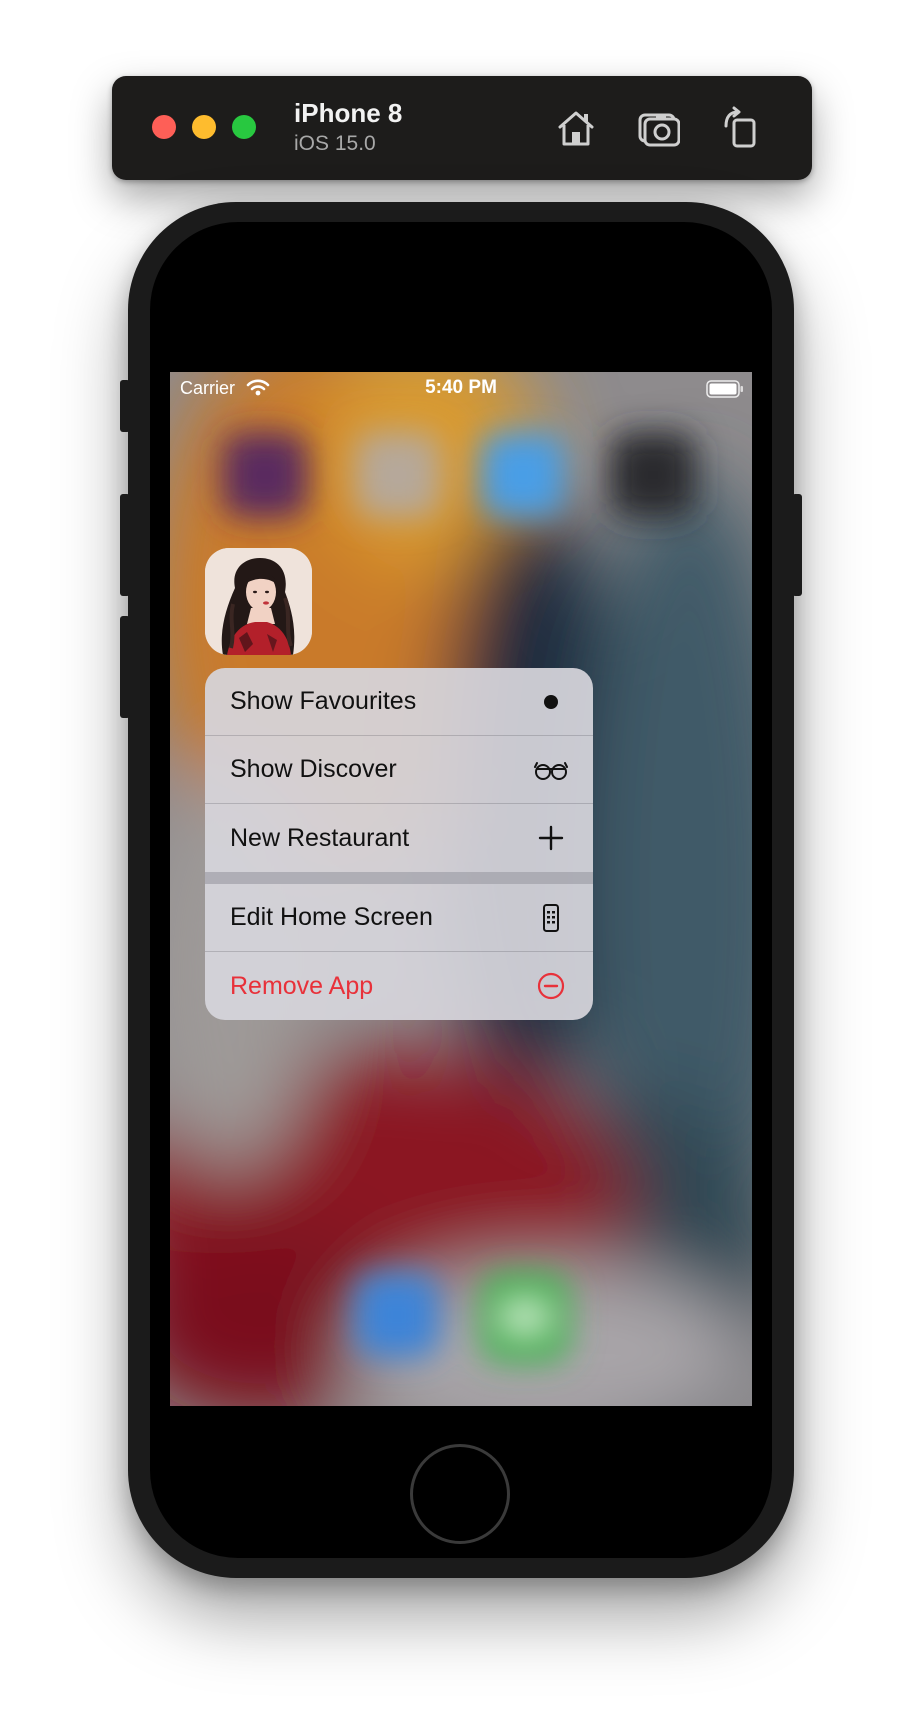 The height and width of the screenshot is (1728, 922). I want to click on home-button, so click(460, 1494).